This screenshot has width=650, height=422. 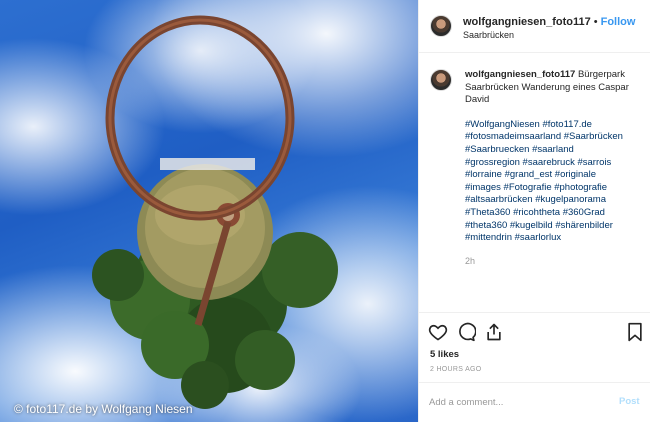 I want to click on hashtag-line: #grossregion #saarebruck #sarrois, so click(x=555, y=163).